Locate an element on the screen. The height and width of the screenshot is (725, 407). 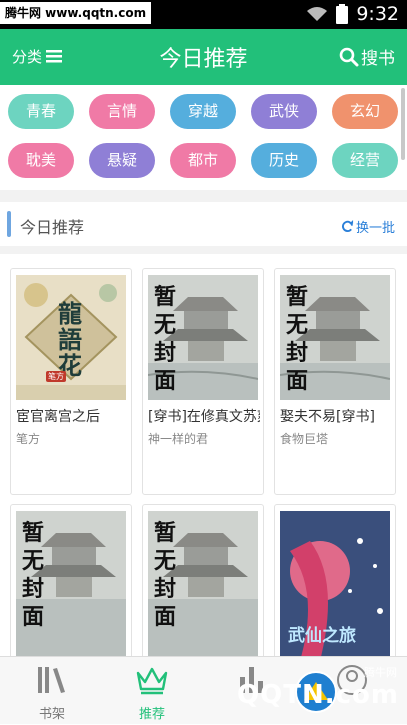
section-header: 今日推荐 换一批 is located at coordinates (203, 224).